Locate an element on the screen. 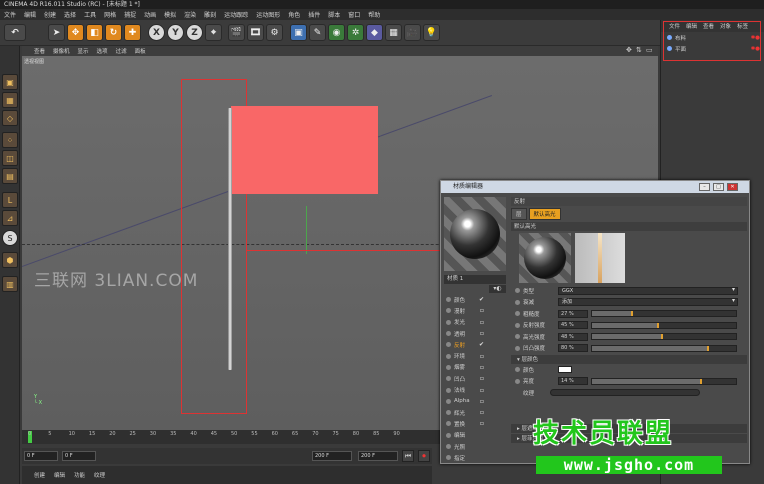 The image size is (764, 484). menu-item: 雕刻 is located at coordinates (210, 14).